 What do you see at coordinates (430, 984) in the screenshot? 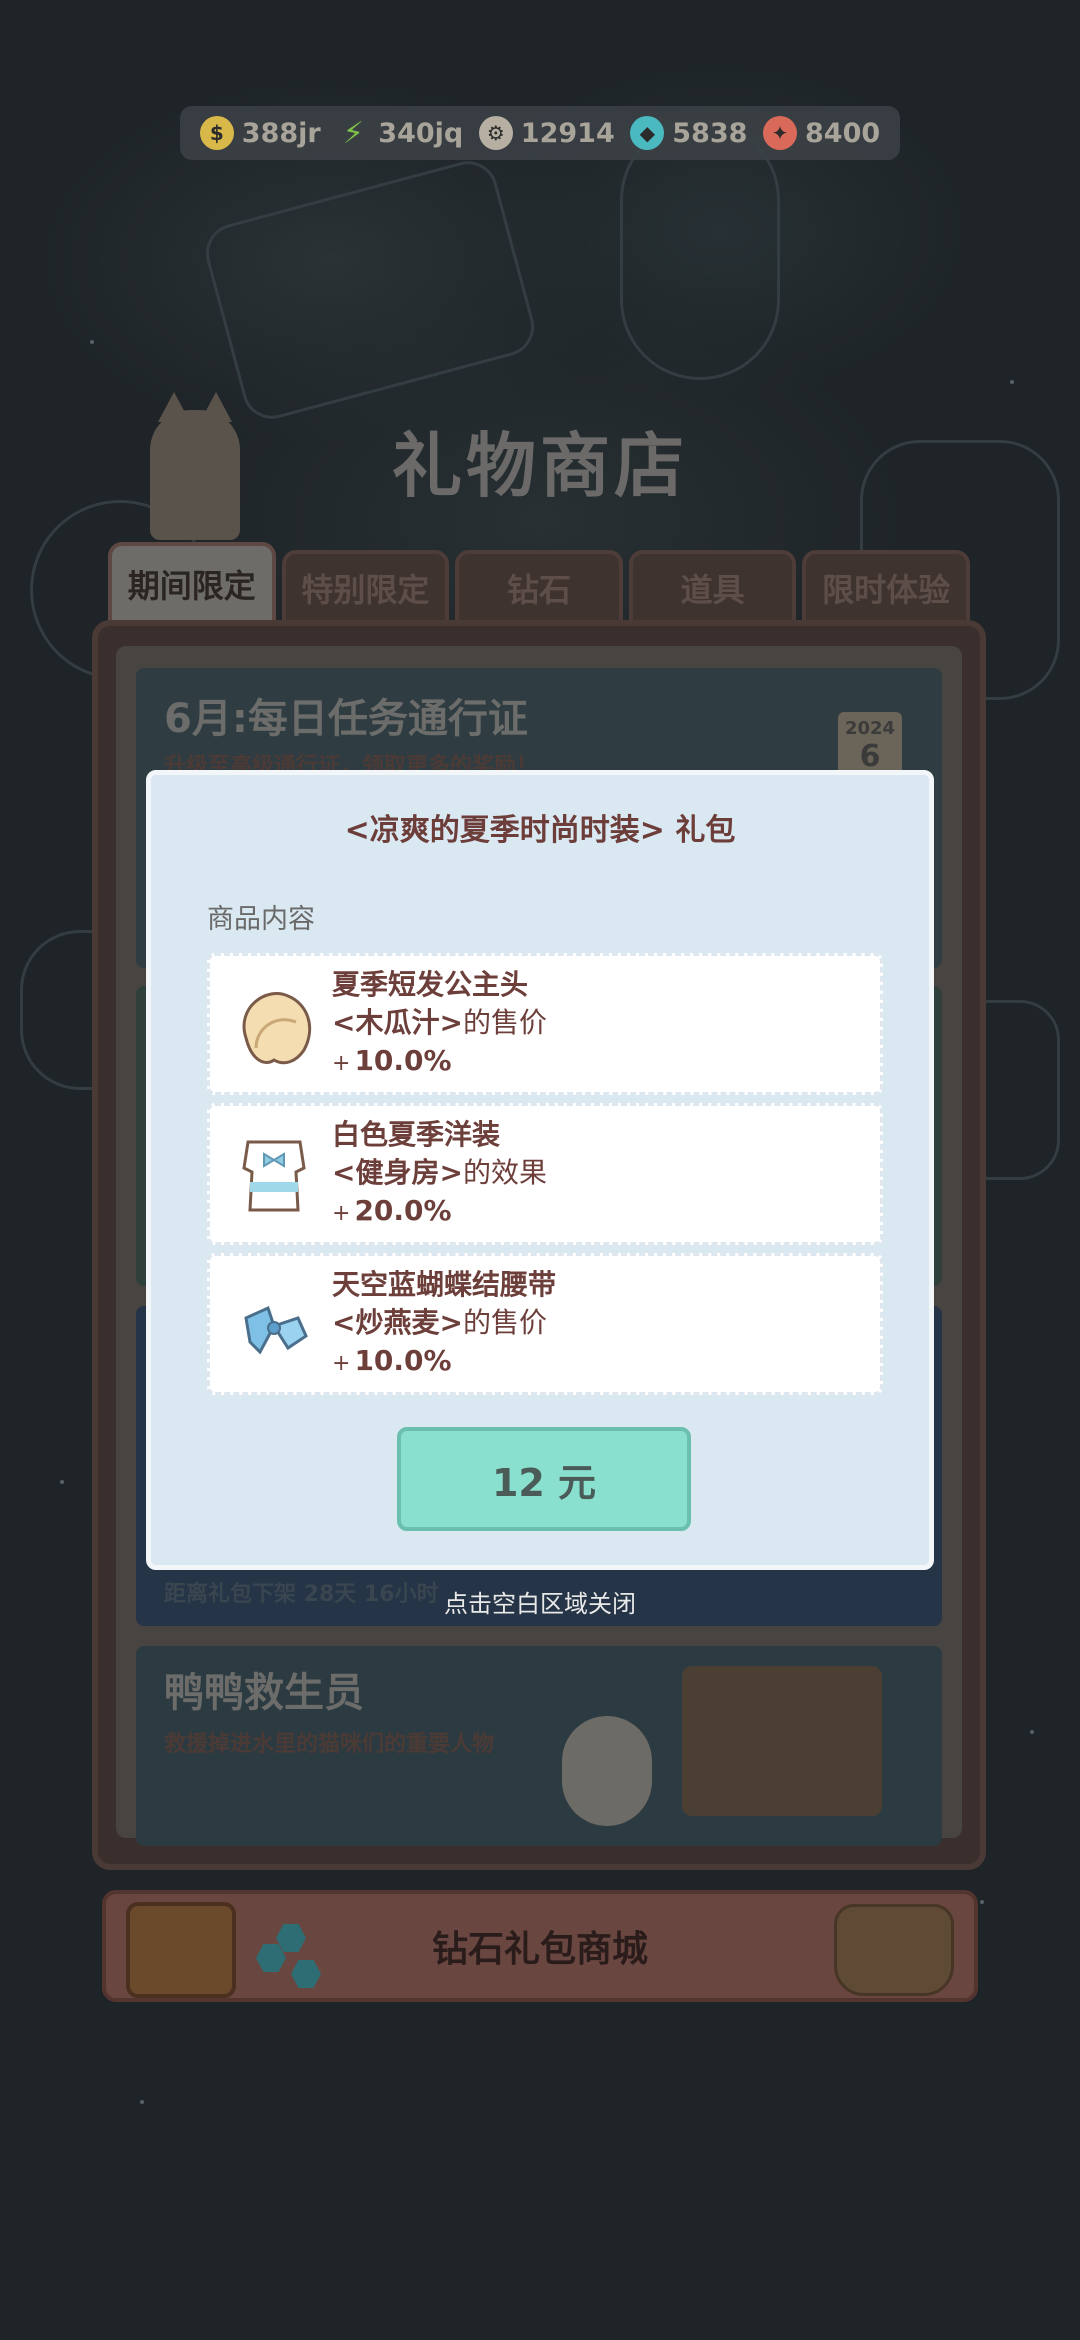
I see `item-name: 夏季短发公主头` at bounding box center [430, 984].